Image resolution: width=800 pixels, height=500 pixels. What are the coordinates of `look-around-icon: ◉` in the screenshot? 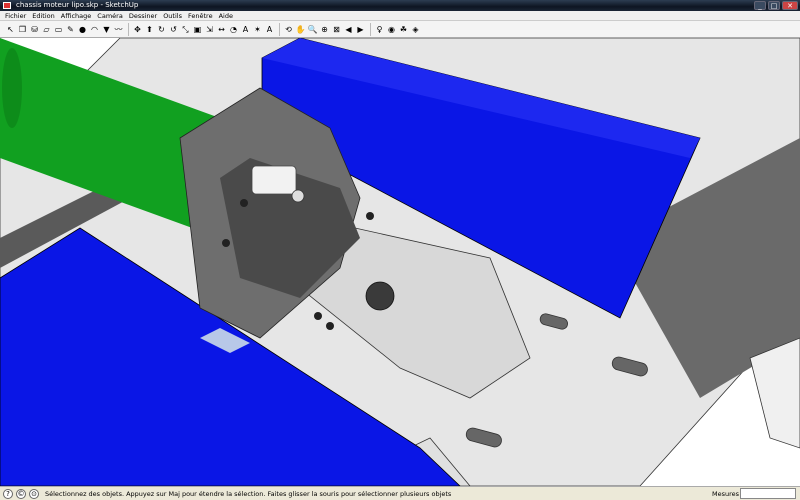 It's located at (391, 29).